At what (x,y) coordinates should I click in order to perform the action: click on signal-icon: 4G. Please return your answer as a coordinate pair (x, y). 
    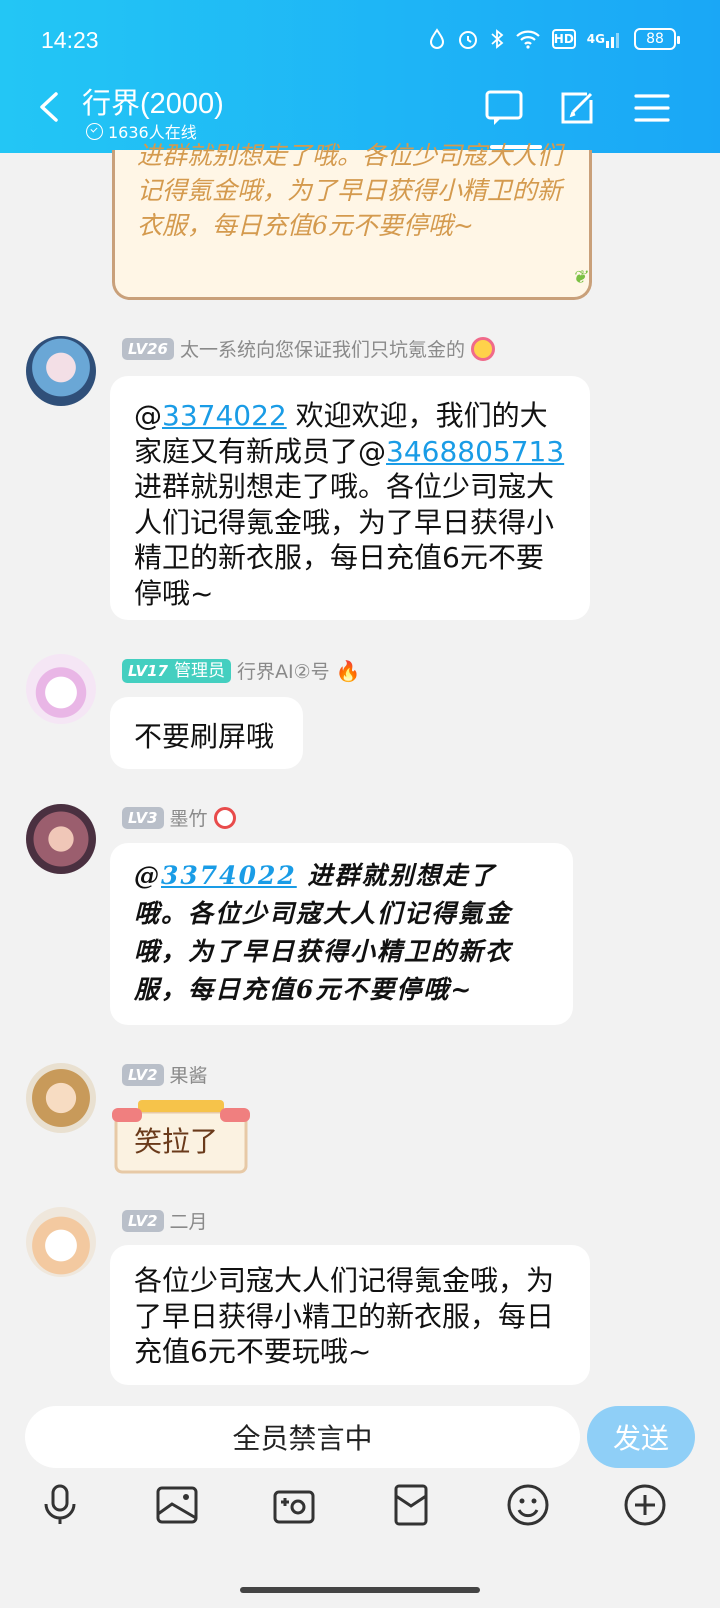
    Looking at the image, I should click on (605, 39).